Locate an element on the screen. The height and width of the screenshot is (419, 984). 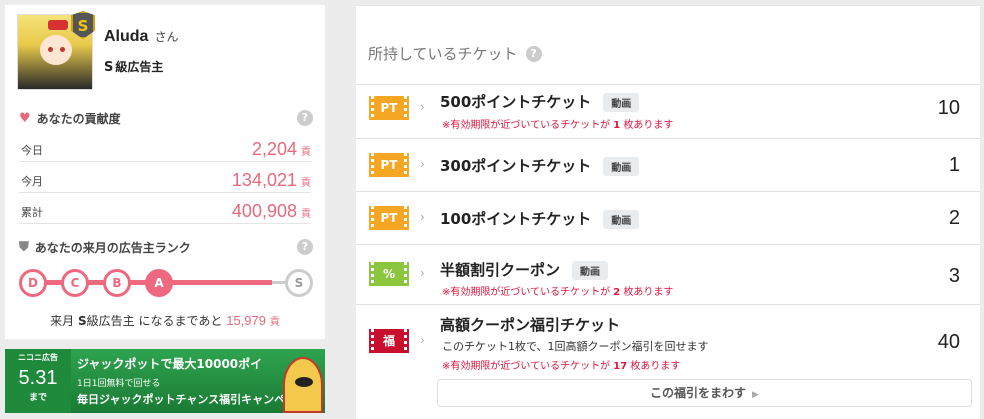
ticket-name: 500ポイントチケット 動画 is located at coordinates (540, 101).